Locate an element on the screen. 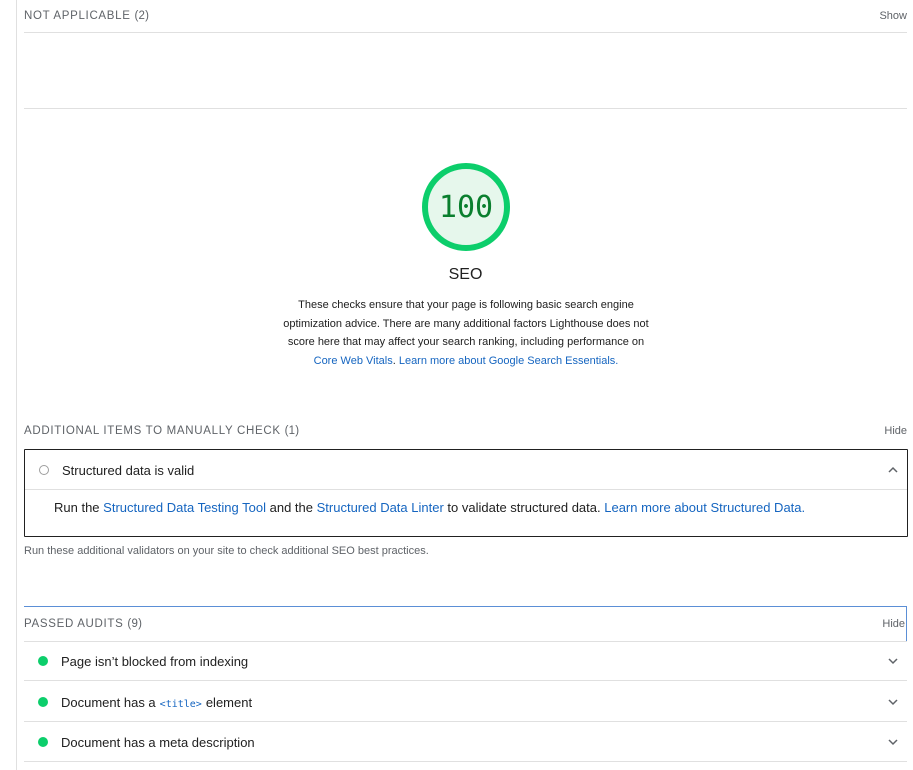 The height and width of the screenshot is (770, 913). chevron-up-icon is located at coordinates (893, 470).